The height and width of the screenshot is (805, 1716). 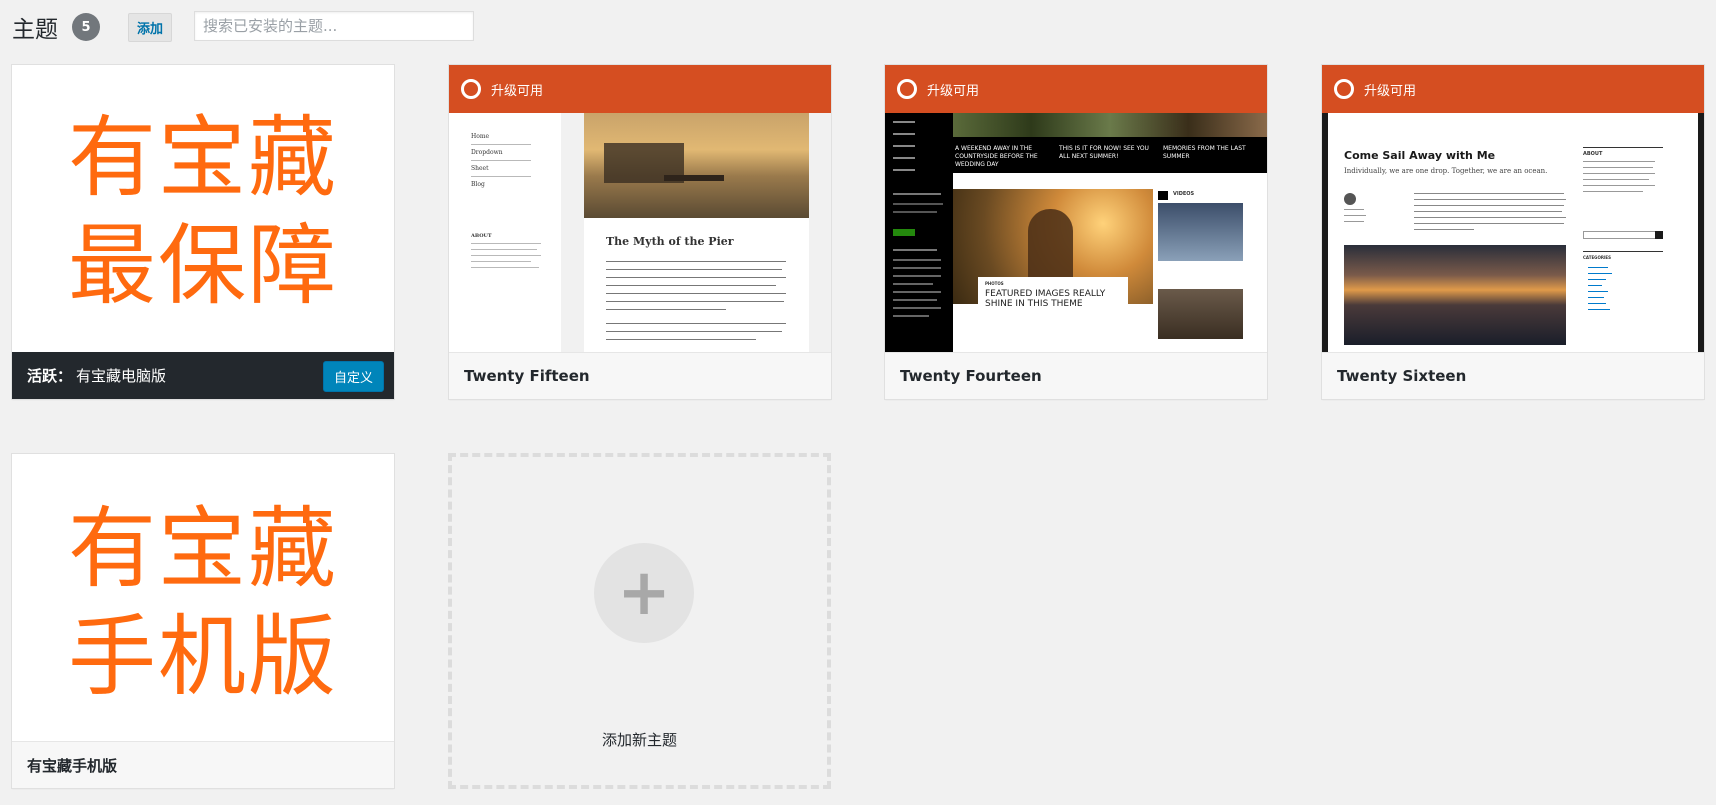 I want to click on theme-name: 有宝藏电脑版, so click(x=121, y=376).